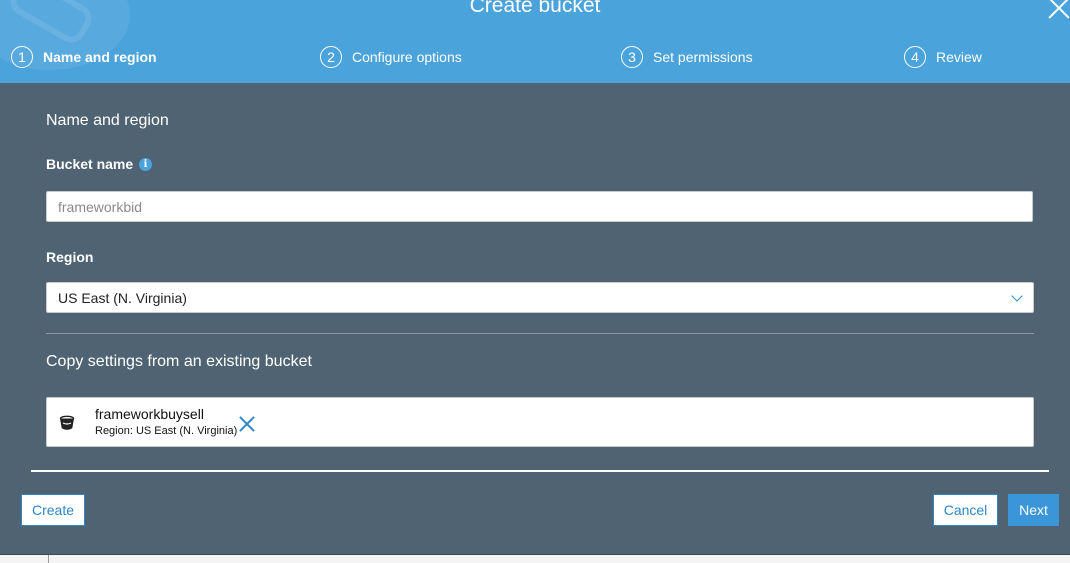 This screenshot has width=1070, height=563. What do you see at coordinates (915, 57) in the screenshot?
I see `step-number: 4` at bounding box center [915, 57].